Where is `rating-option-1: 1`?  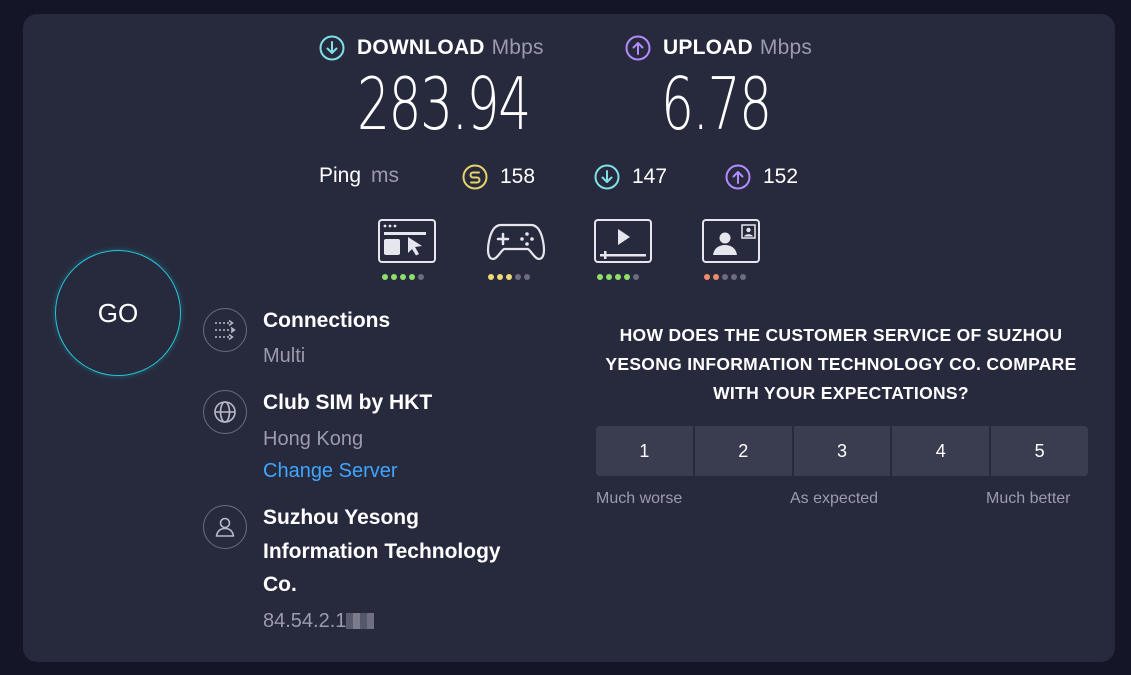
rating-option-1: 1 is located at coordinates (644, 451).